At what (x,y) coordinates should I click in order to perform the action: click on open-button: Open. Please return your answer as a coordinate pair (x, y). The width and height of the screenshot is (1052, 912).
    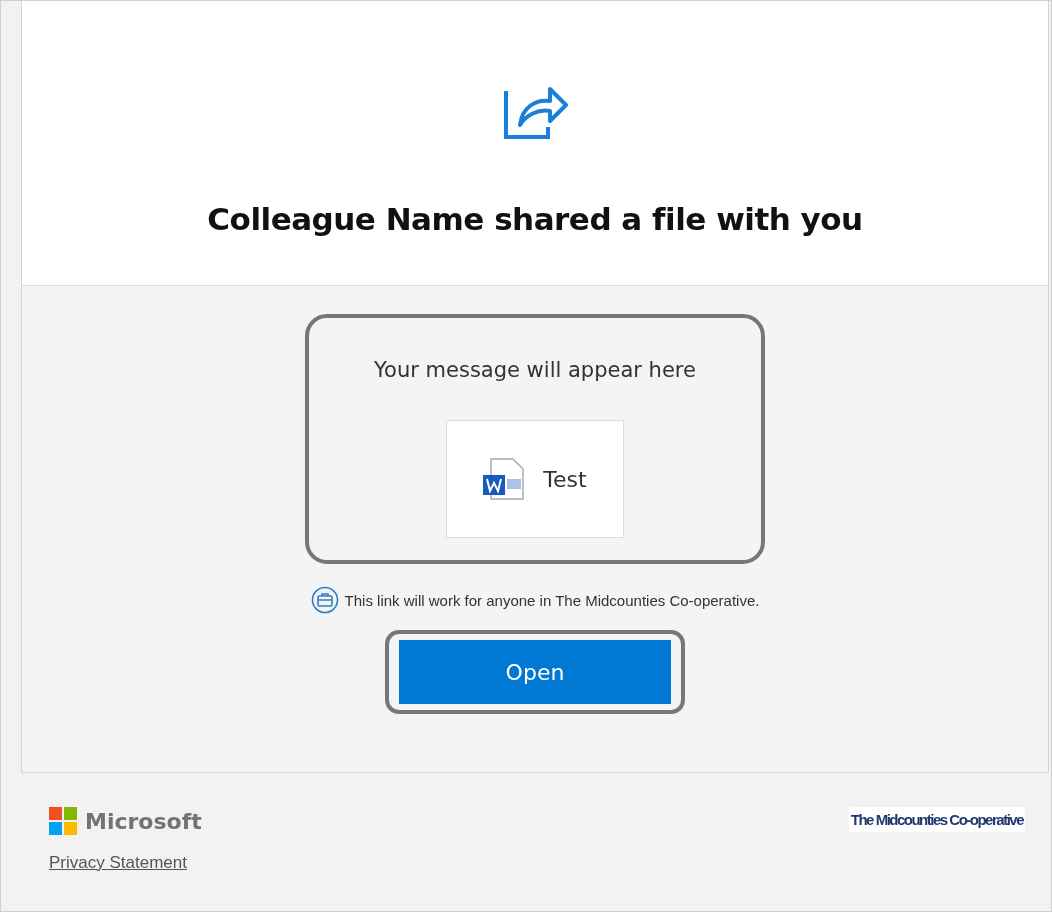
    Looking at the image, I should click on (535, 672).